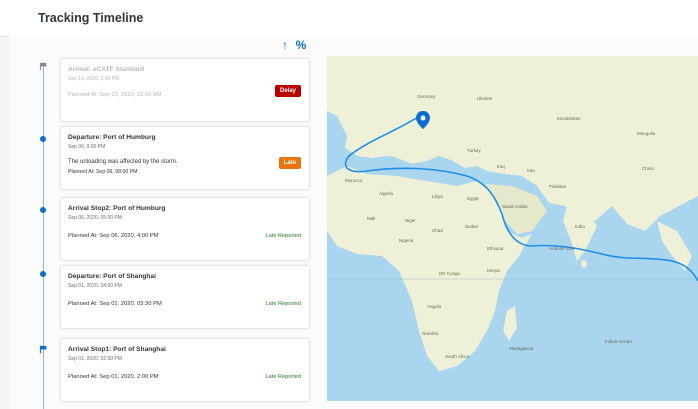 This screenshot has width=698, height=409. What do you see at coordinates (485, 98) in the screenshot?
I see `map-label: Ukraine` at bounding box center [485, 98].